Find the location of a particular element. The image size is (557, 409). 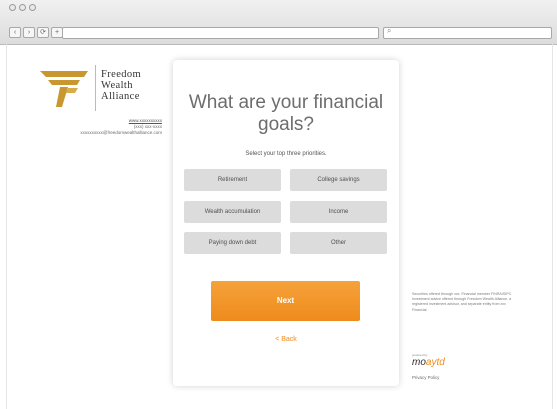

browser-nav-buttons: ‹ › ⟳ + is located at coordinates (36, 32).